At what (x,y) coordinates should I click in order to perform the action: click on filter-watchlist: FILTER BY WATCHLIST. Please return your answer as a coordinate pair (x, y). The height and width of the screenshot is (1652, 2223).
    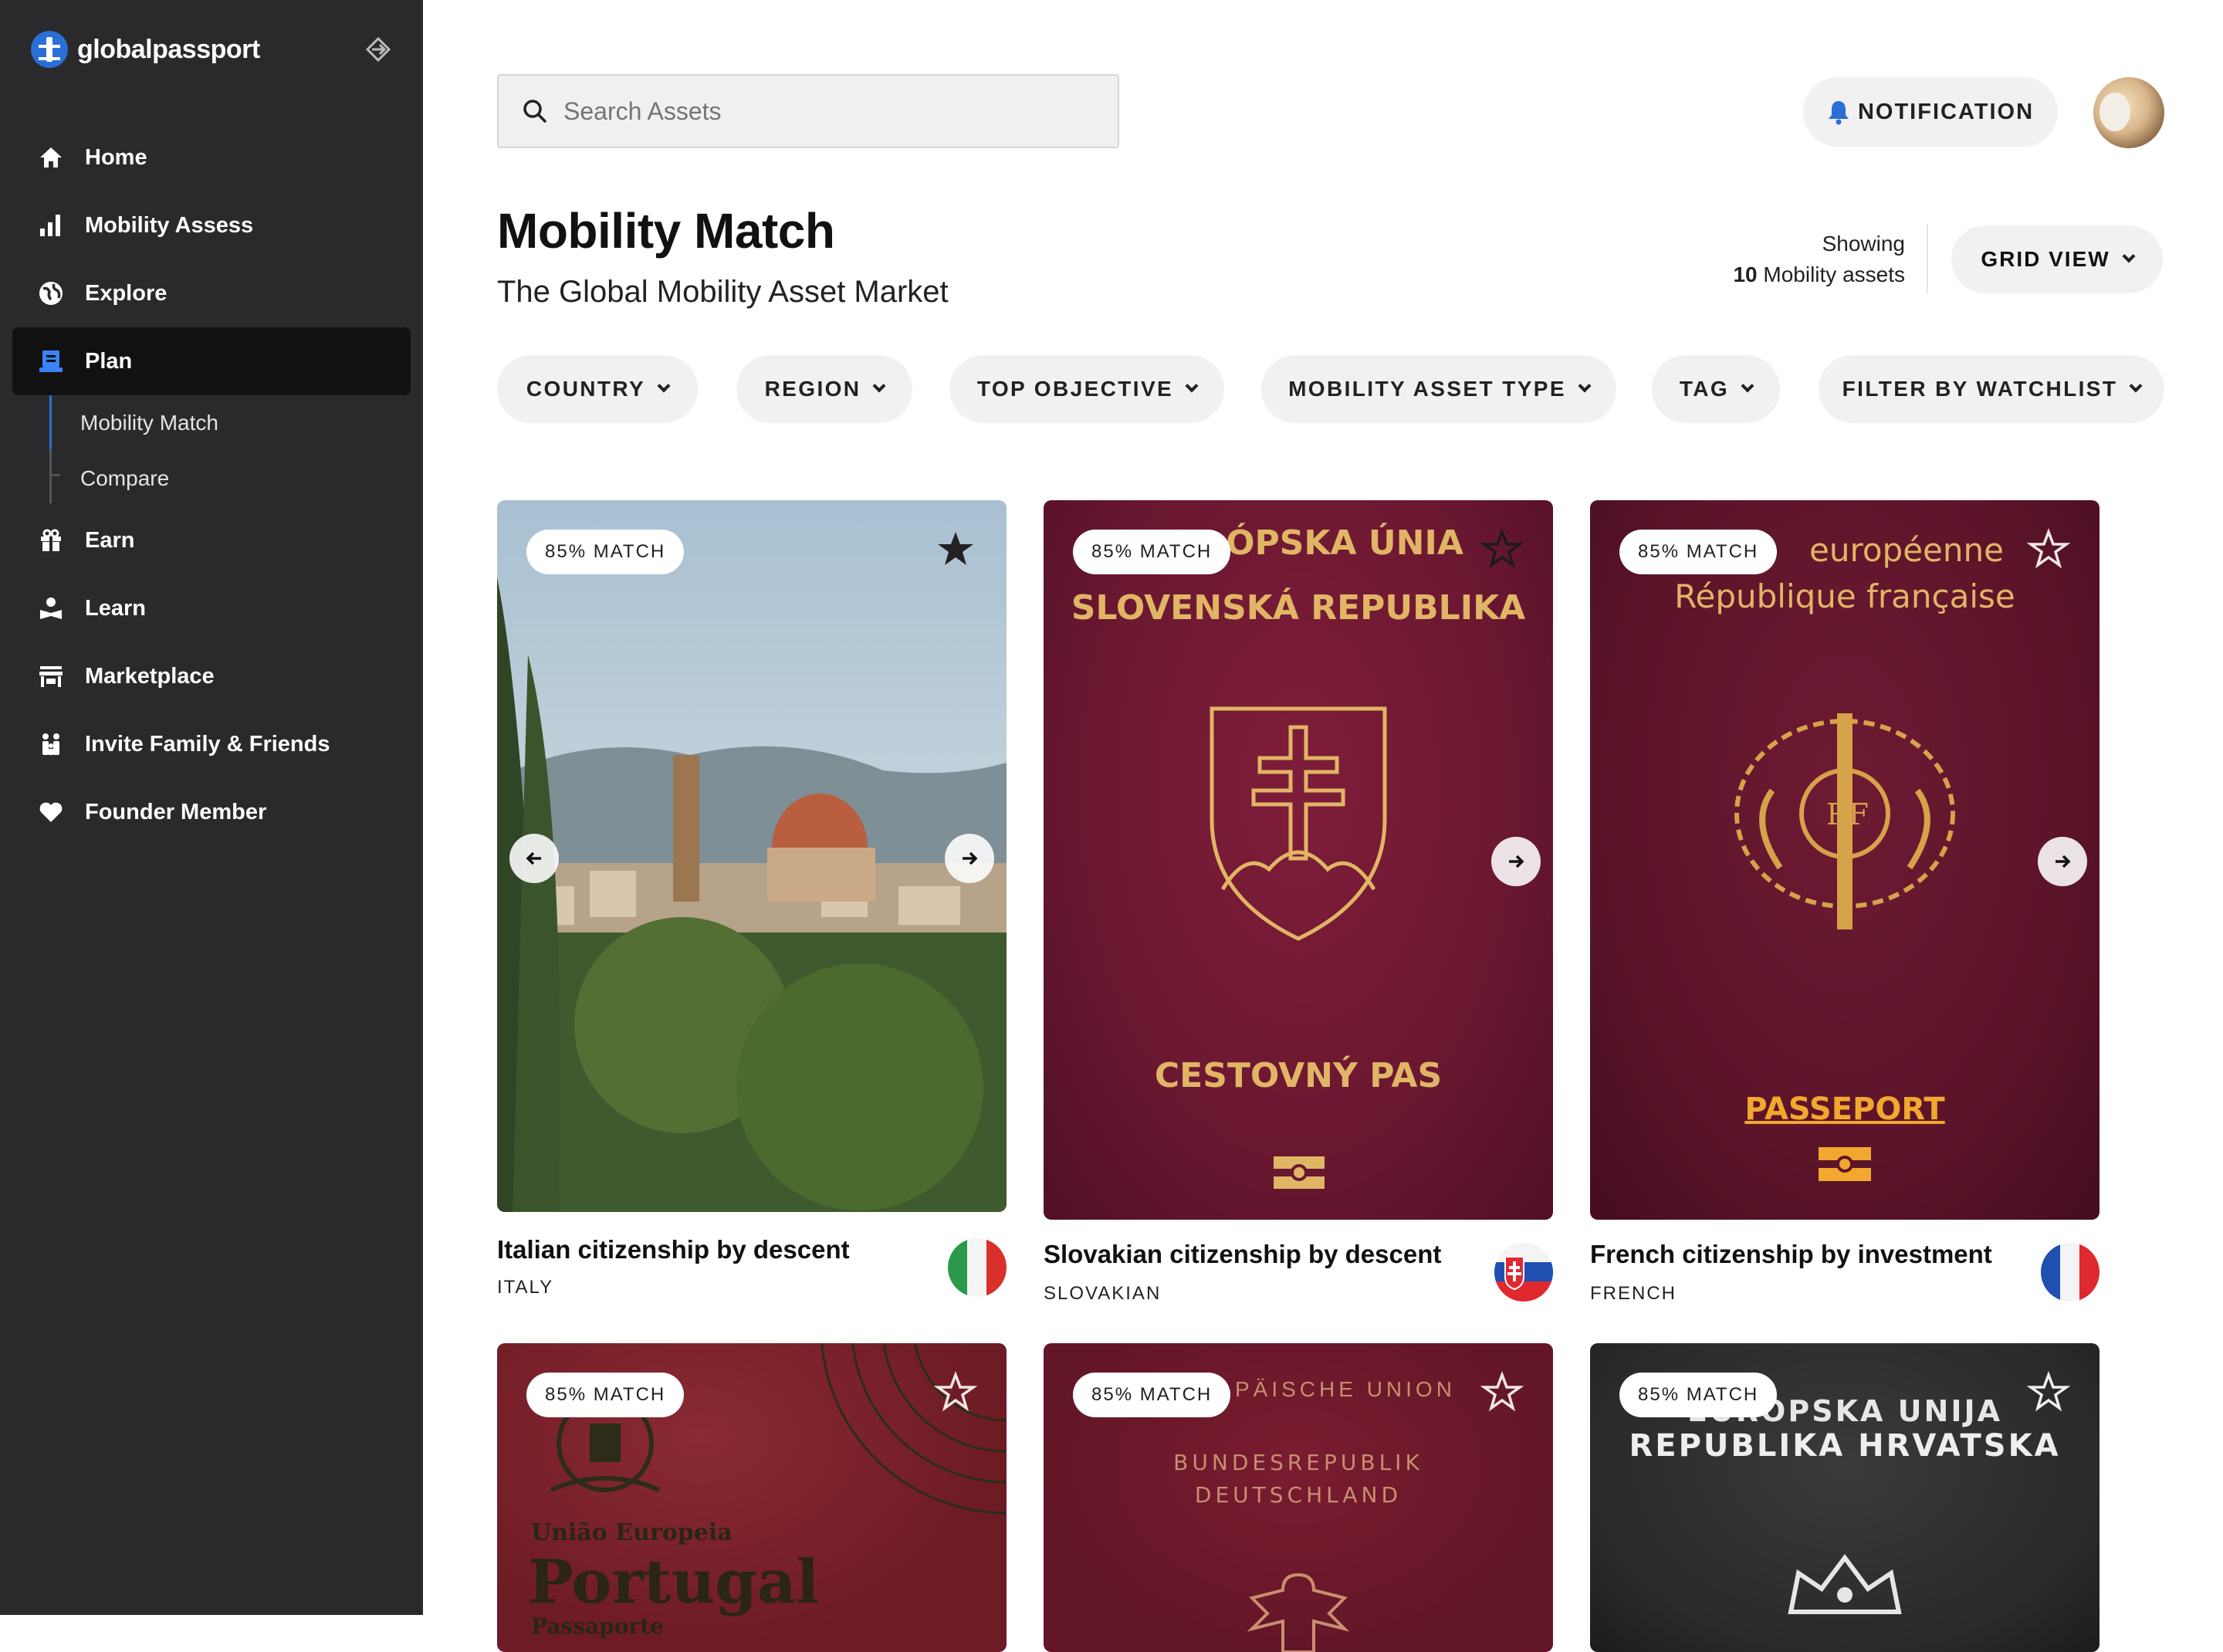
    Looking at the image, I should click on (1991, 389).